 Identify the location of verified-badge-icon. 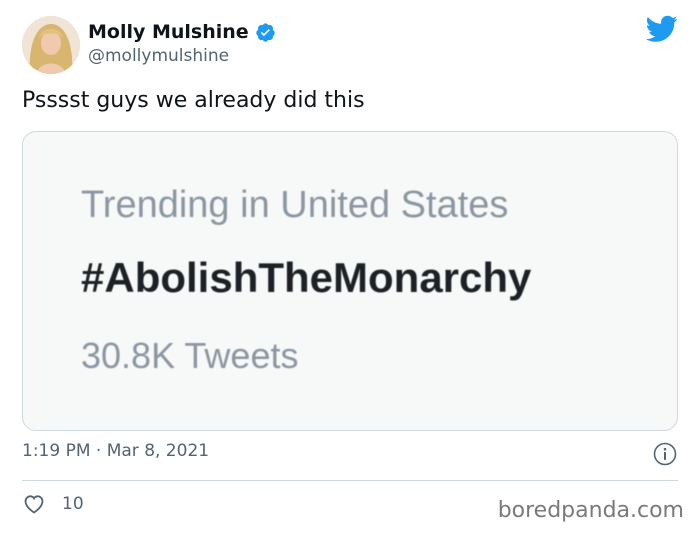
(265, 32).